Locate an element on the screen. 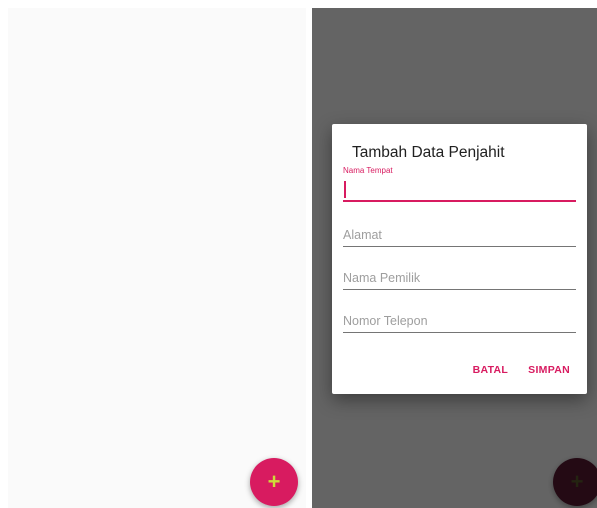  nama-tempat-field: Nama Tempat is located at coordinates (459, 184).